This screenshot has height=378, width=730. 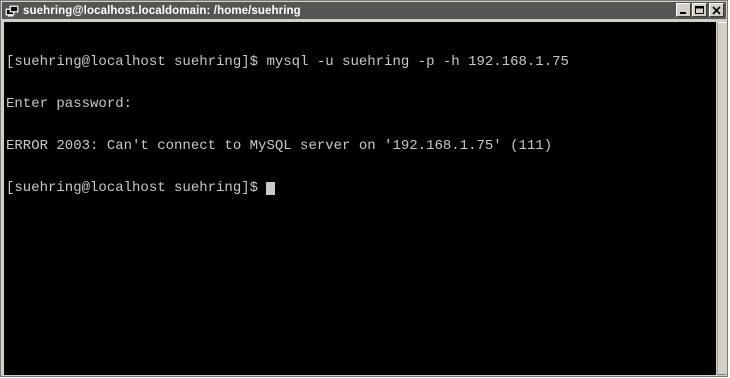 I want to click on terminal-line: Enter password:, so click(x=69, y=104).